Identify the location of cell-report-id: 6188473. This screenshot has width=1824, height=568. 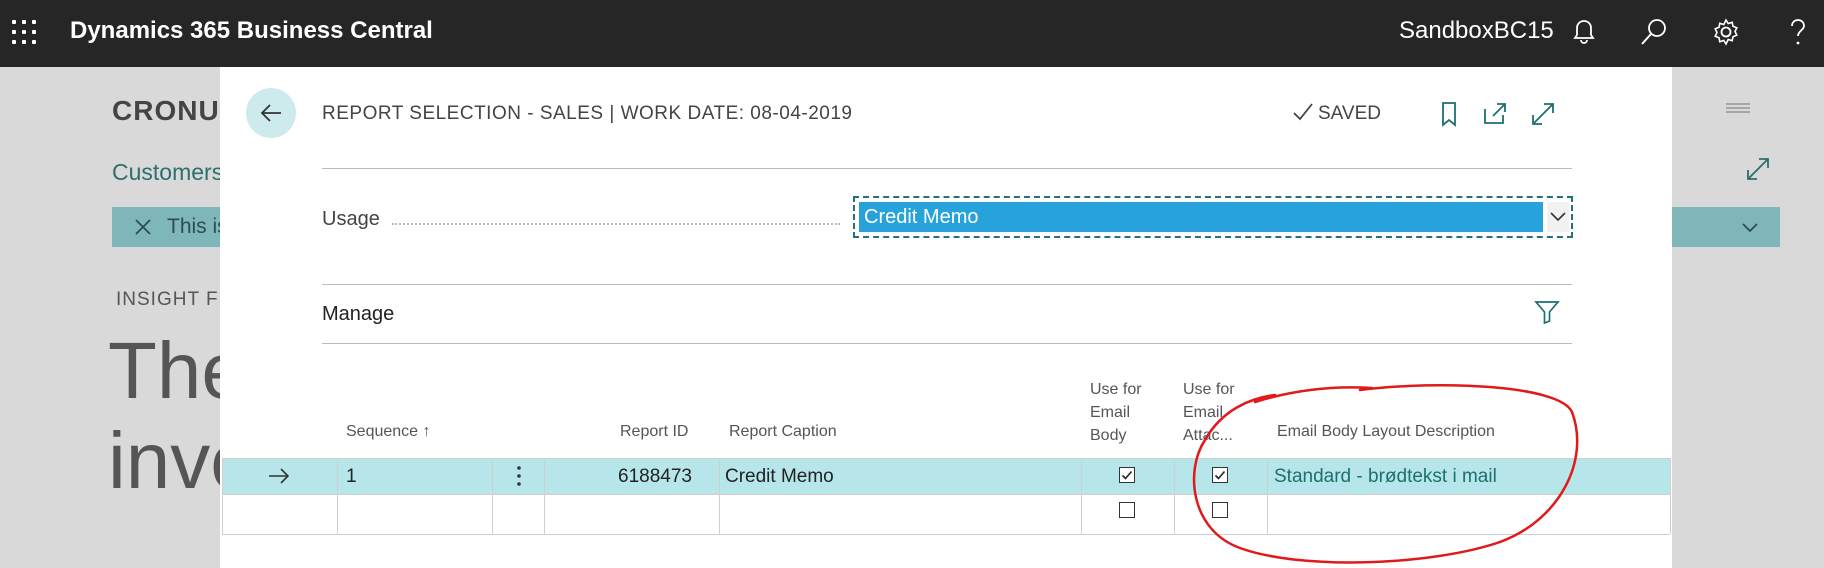
(655, 477).